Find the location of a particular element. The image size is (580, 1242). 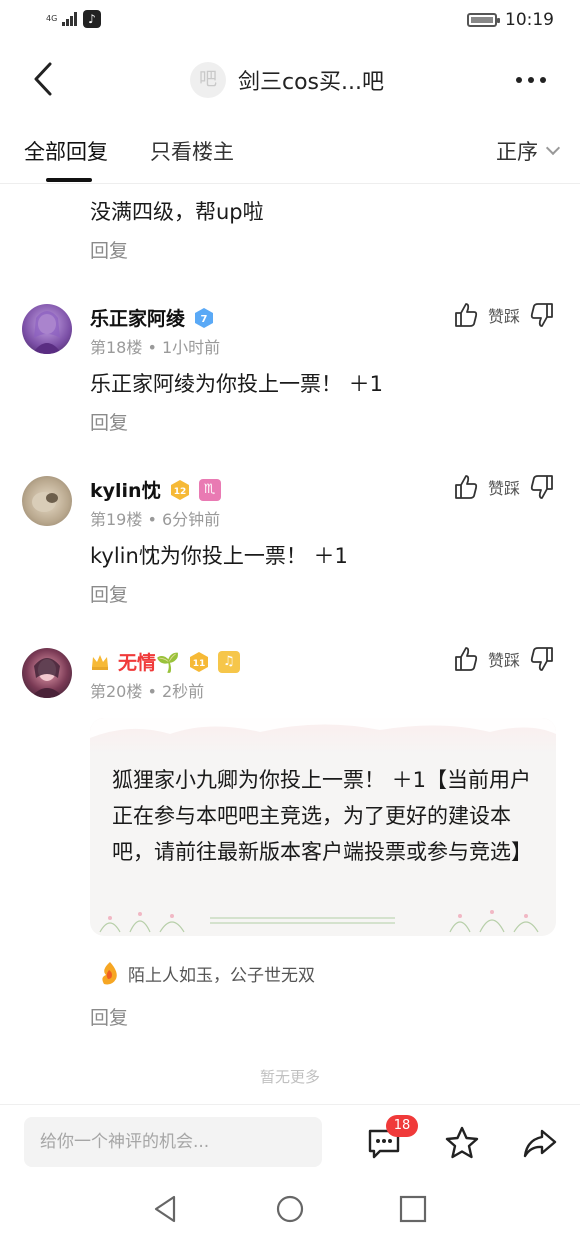

floor-number: 第20楼 is located at coordinates (116, 691).